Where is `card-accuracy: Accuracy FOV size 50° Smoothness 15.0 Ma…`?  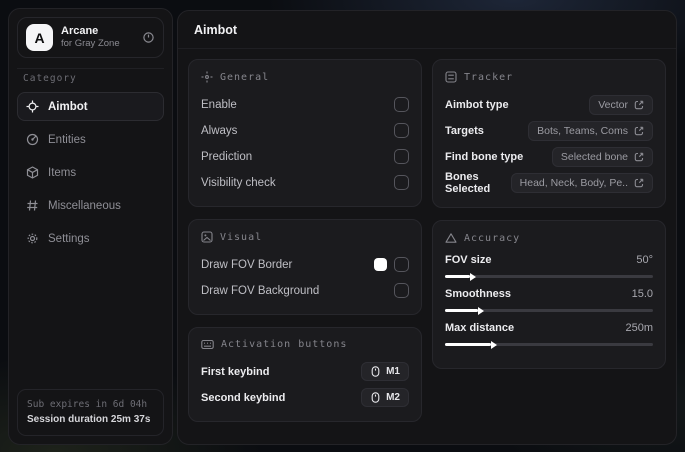
card-accuracy: Accuracy FOV size 50° Smoothness 15.0 Ma… is located at coordinates (549, 294).